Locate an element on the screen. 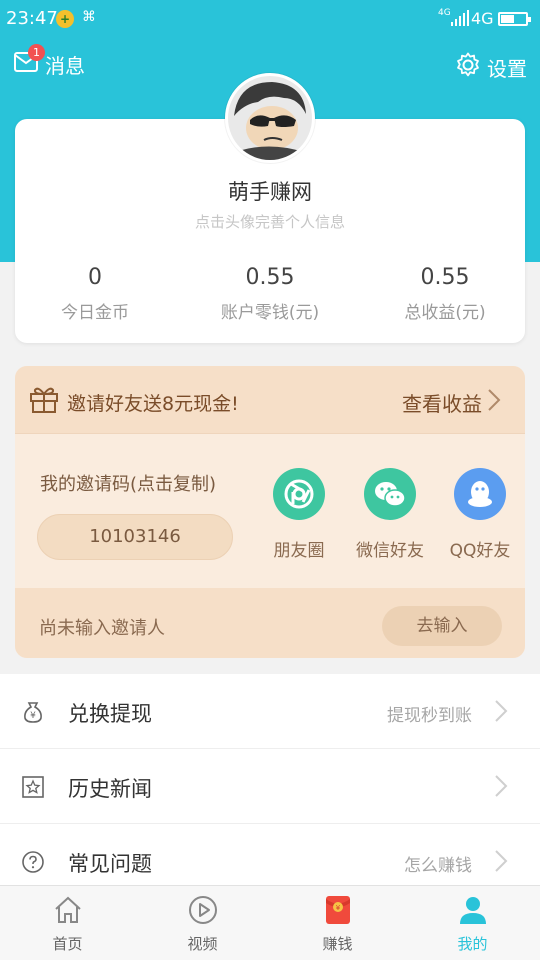 The width and height of the screenshot is (540, 960). share-label: 微信好友 is located at coordinates (390, 551).